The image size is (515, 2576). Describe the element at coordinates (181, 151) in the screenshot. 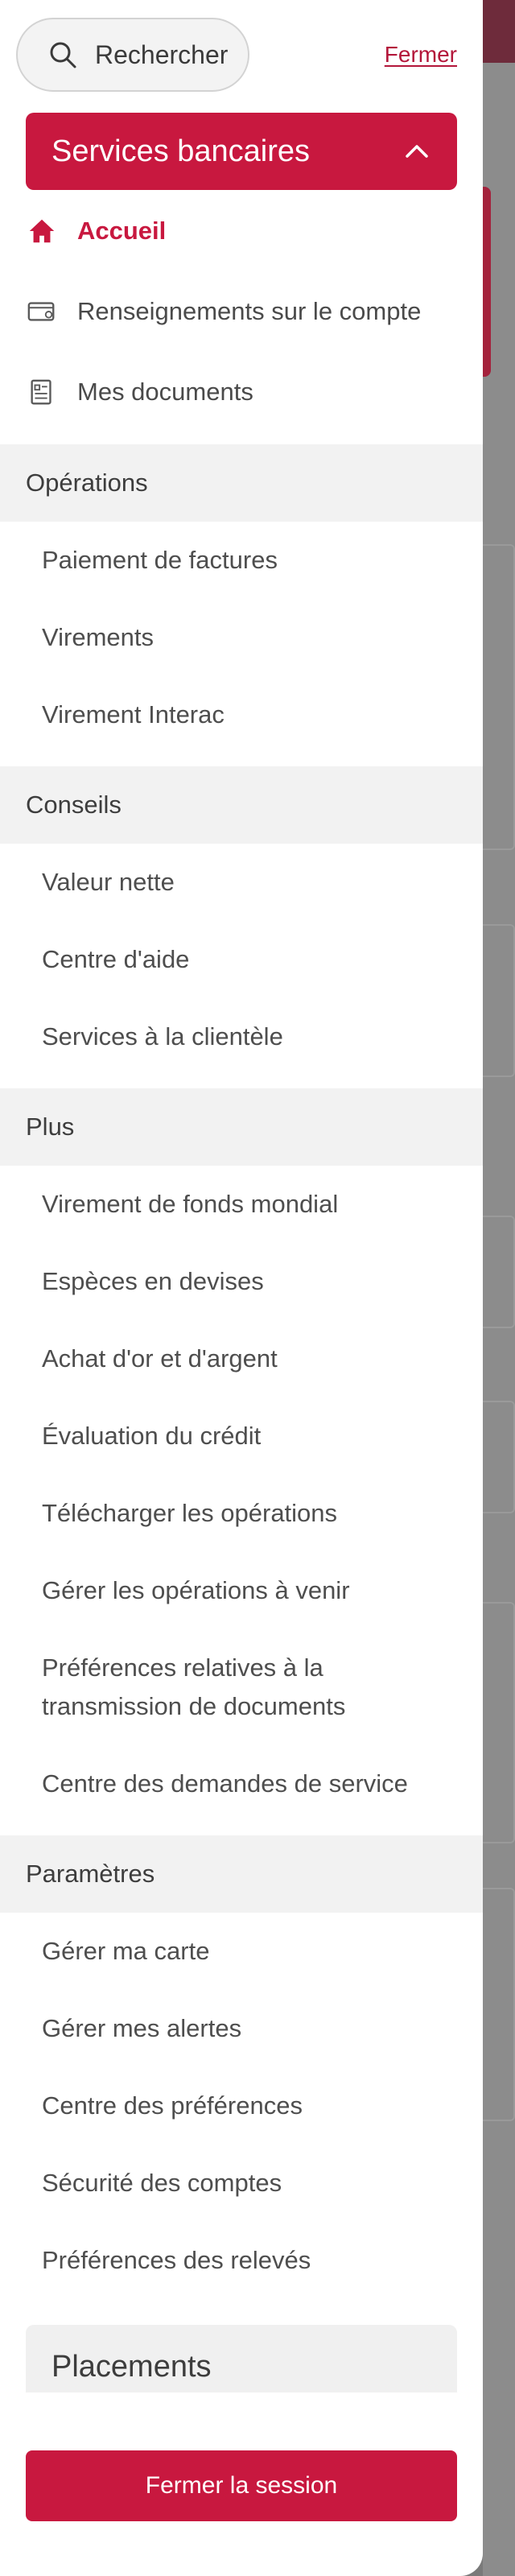

I see `banking-services-title: Services bancaires` at that location.